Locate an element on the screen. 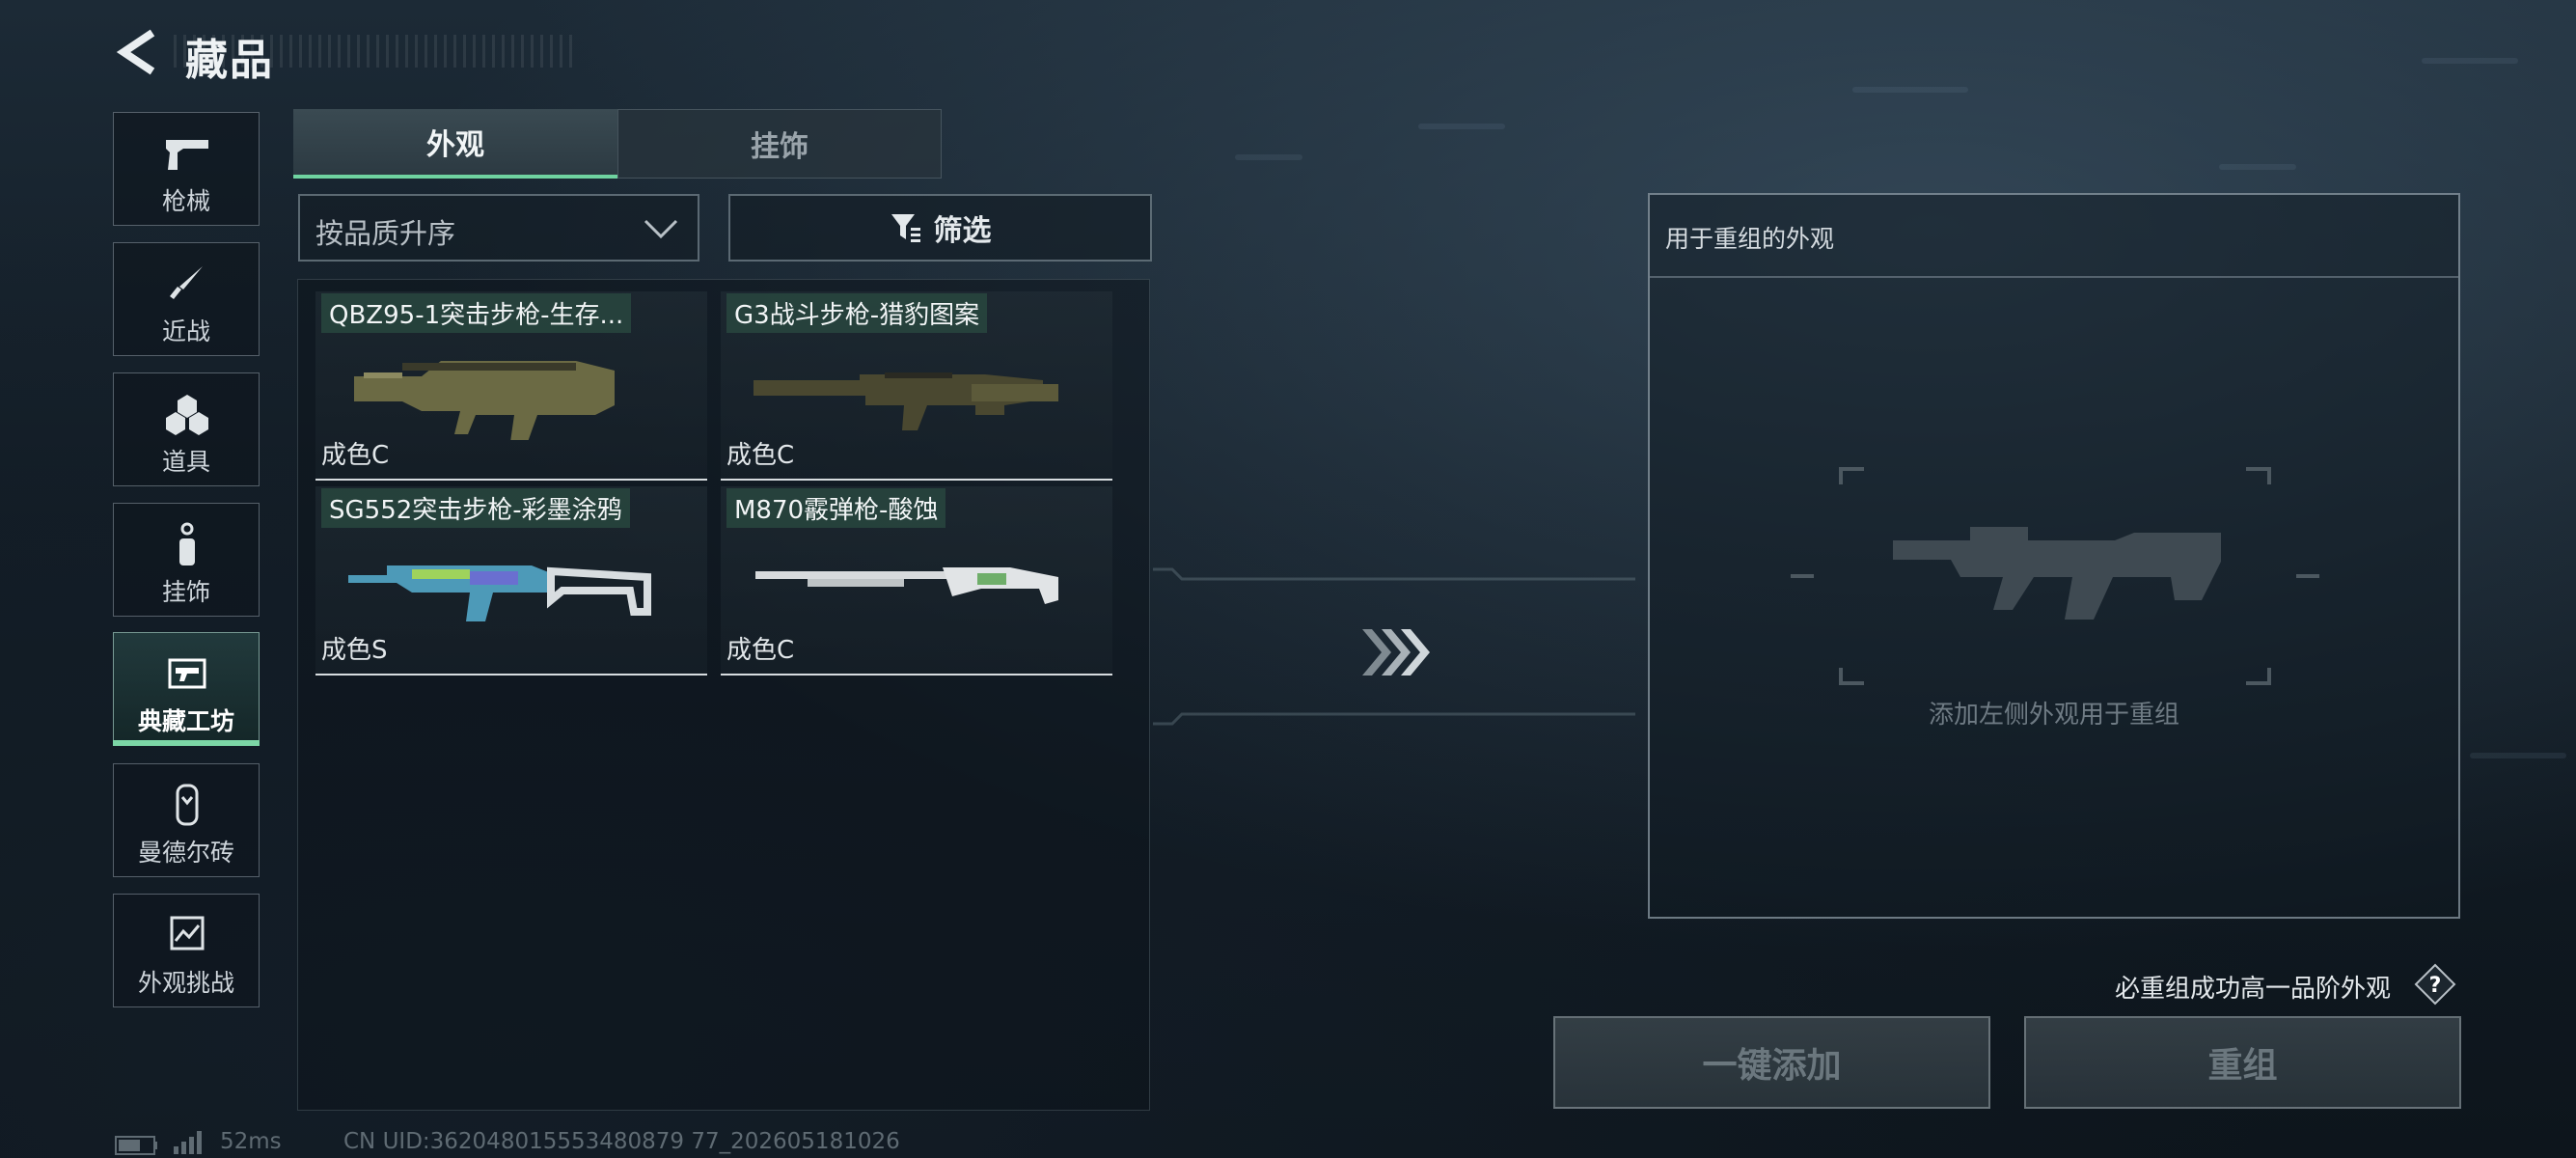 The height and width of the screenshot is (1158, 2576). sidebar-item-label: 近战 is located at coordinates (185, 331).